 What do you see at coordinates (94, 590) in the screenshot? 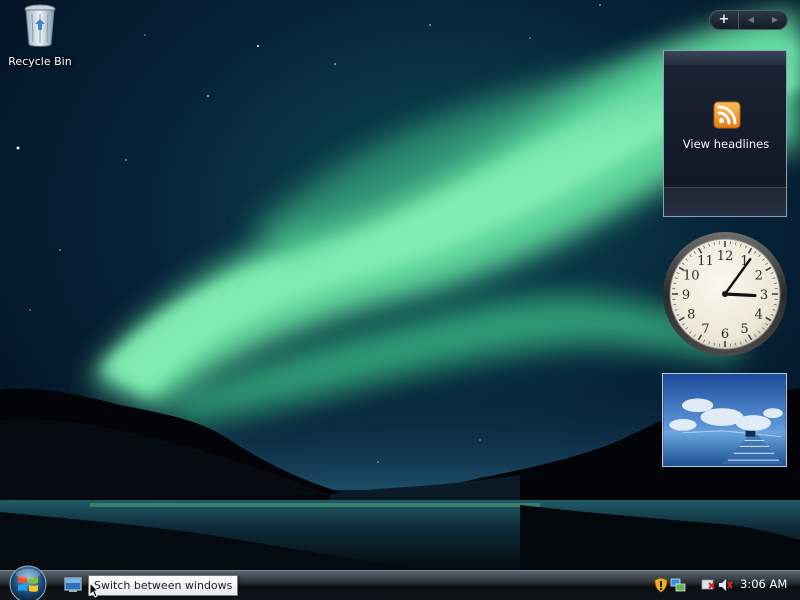
I see `mouse-cursor-icon` at bounding box center [94, 590].